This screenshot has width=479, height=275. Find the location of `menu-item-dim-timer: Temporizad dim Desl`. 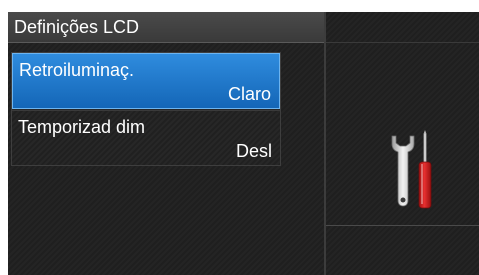

menu-item-dim-timer: Temporizad dim Desl is located at coordinates (146, 137).